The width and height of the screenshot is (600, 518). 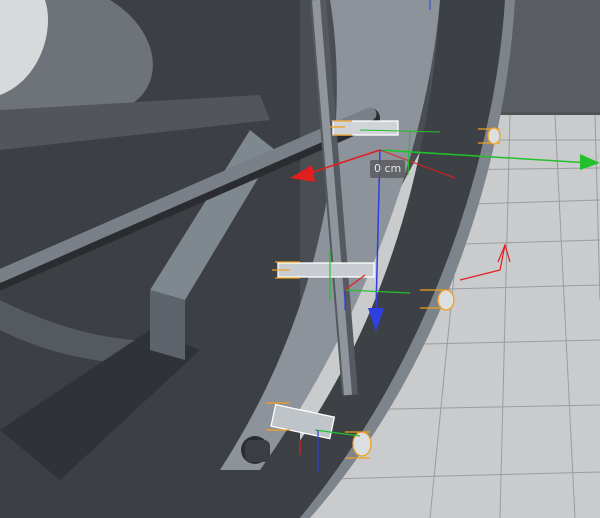 What do you see at coordinates (388, 169) in the screenshot?
I see `coordinate-readout: 0 cm` at bounding box center [388, 169].